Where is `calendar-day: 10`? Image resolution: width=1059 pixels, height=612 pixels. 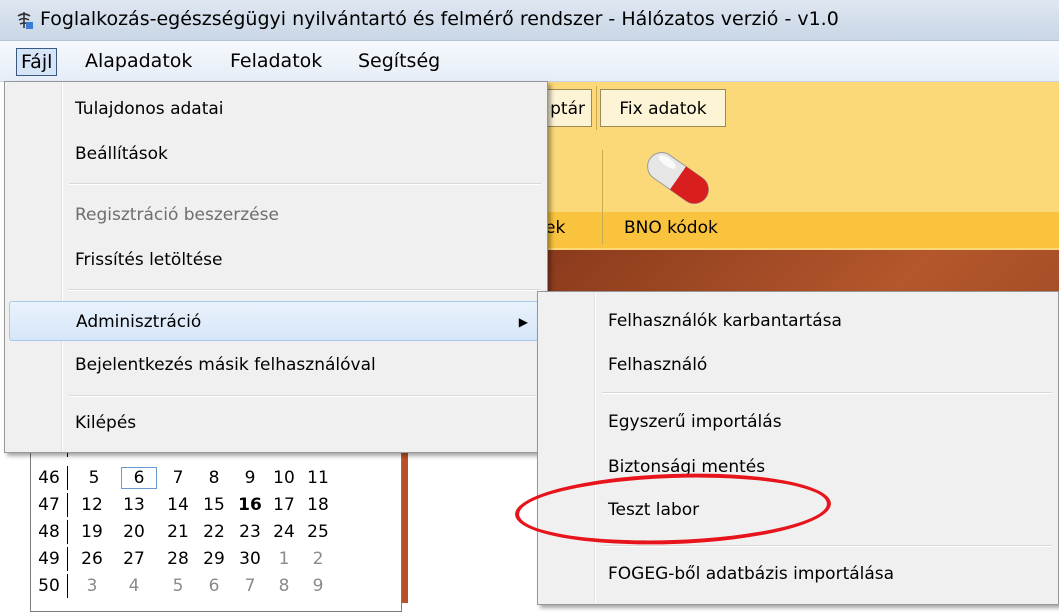
calendar-day: 10 is located at coordinates (284, 478).